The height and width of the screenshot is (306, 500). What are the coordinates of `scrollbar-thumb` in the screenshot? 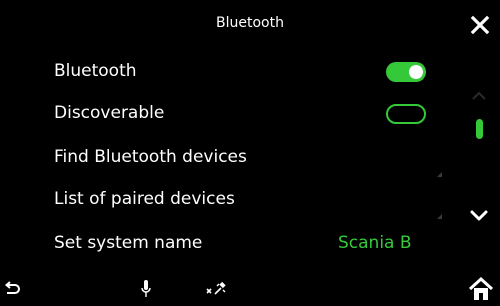 It's located at (479, 129).